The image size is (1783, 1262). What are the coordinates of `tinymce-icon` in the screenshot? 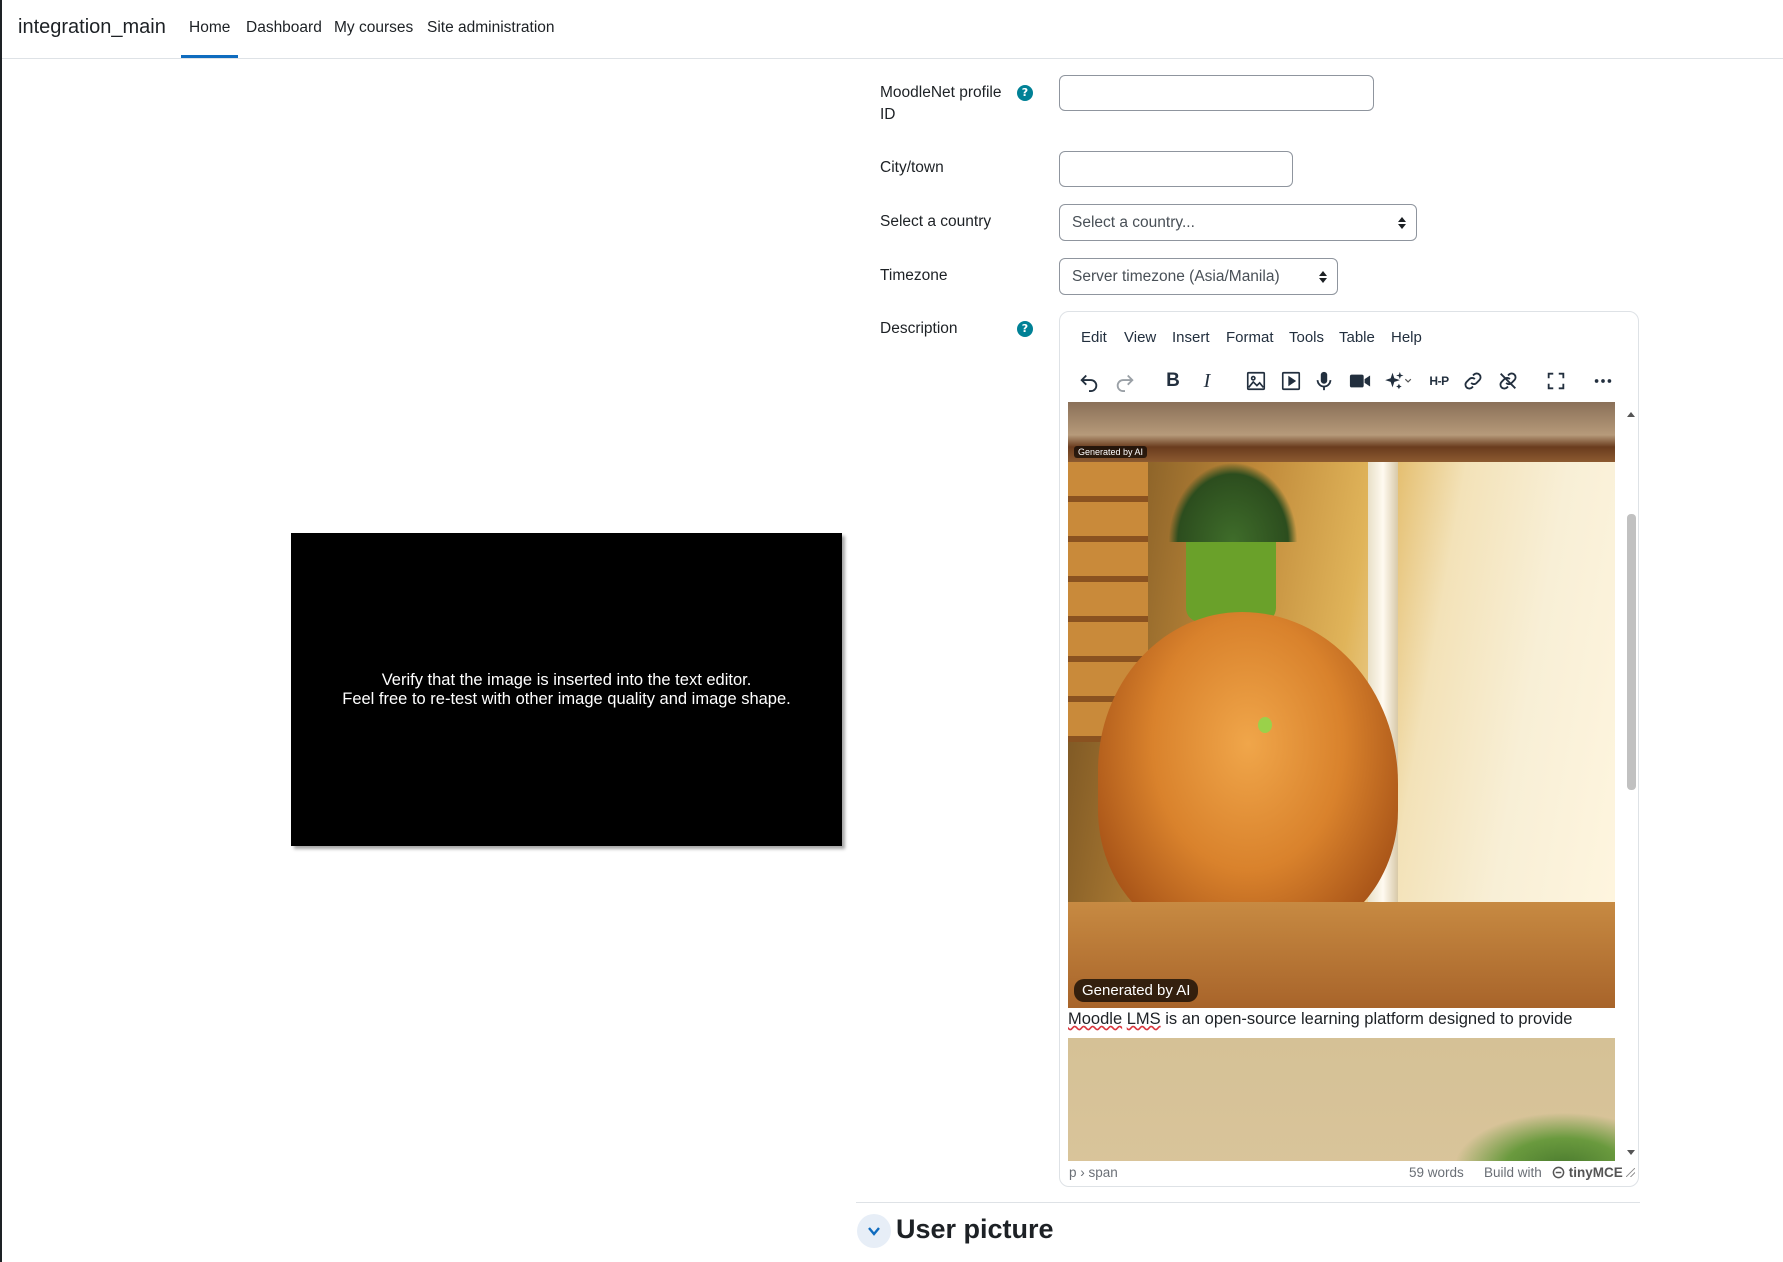 It's located at (1558, 1172).